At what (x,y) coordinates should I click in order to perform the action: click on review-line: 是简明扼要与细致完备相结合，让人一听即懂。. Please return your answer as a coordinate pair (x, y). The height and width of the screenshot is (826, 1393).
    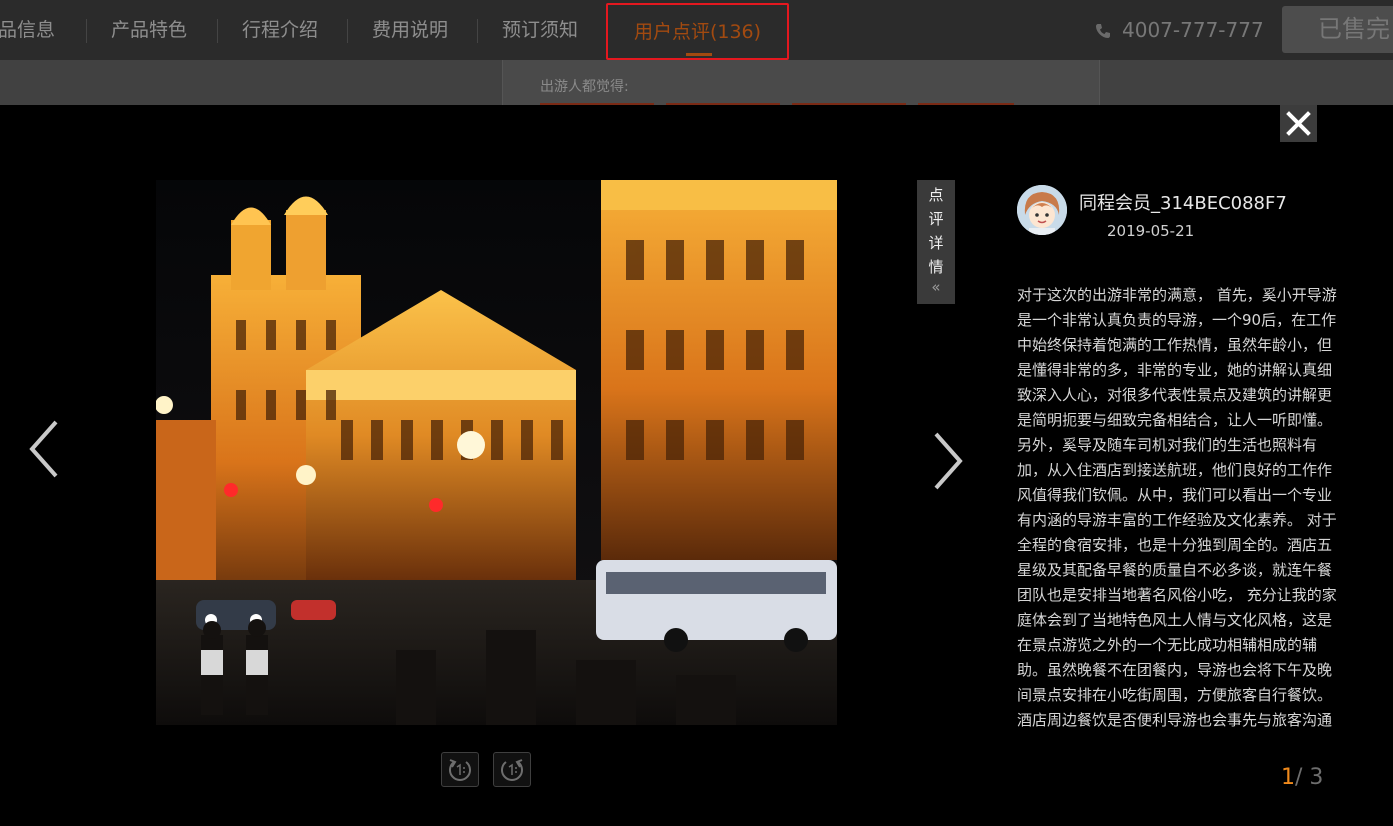
    Looking at the image, I should click on (1175, 420).